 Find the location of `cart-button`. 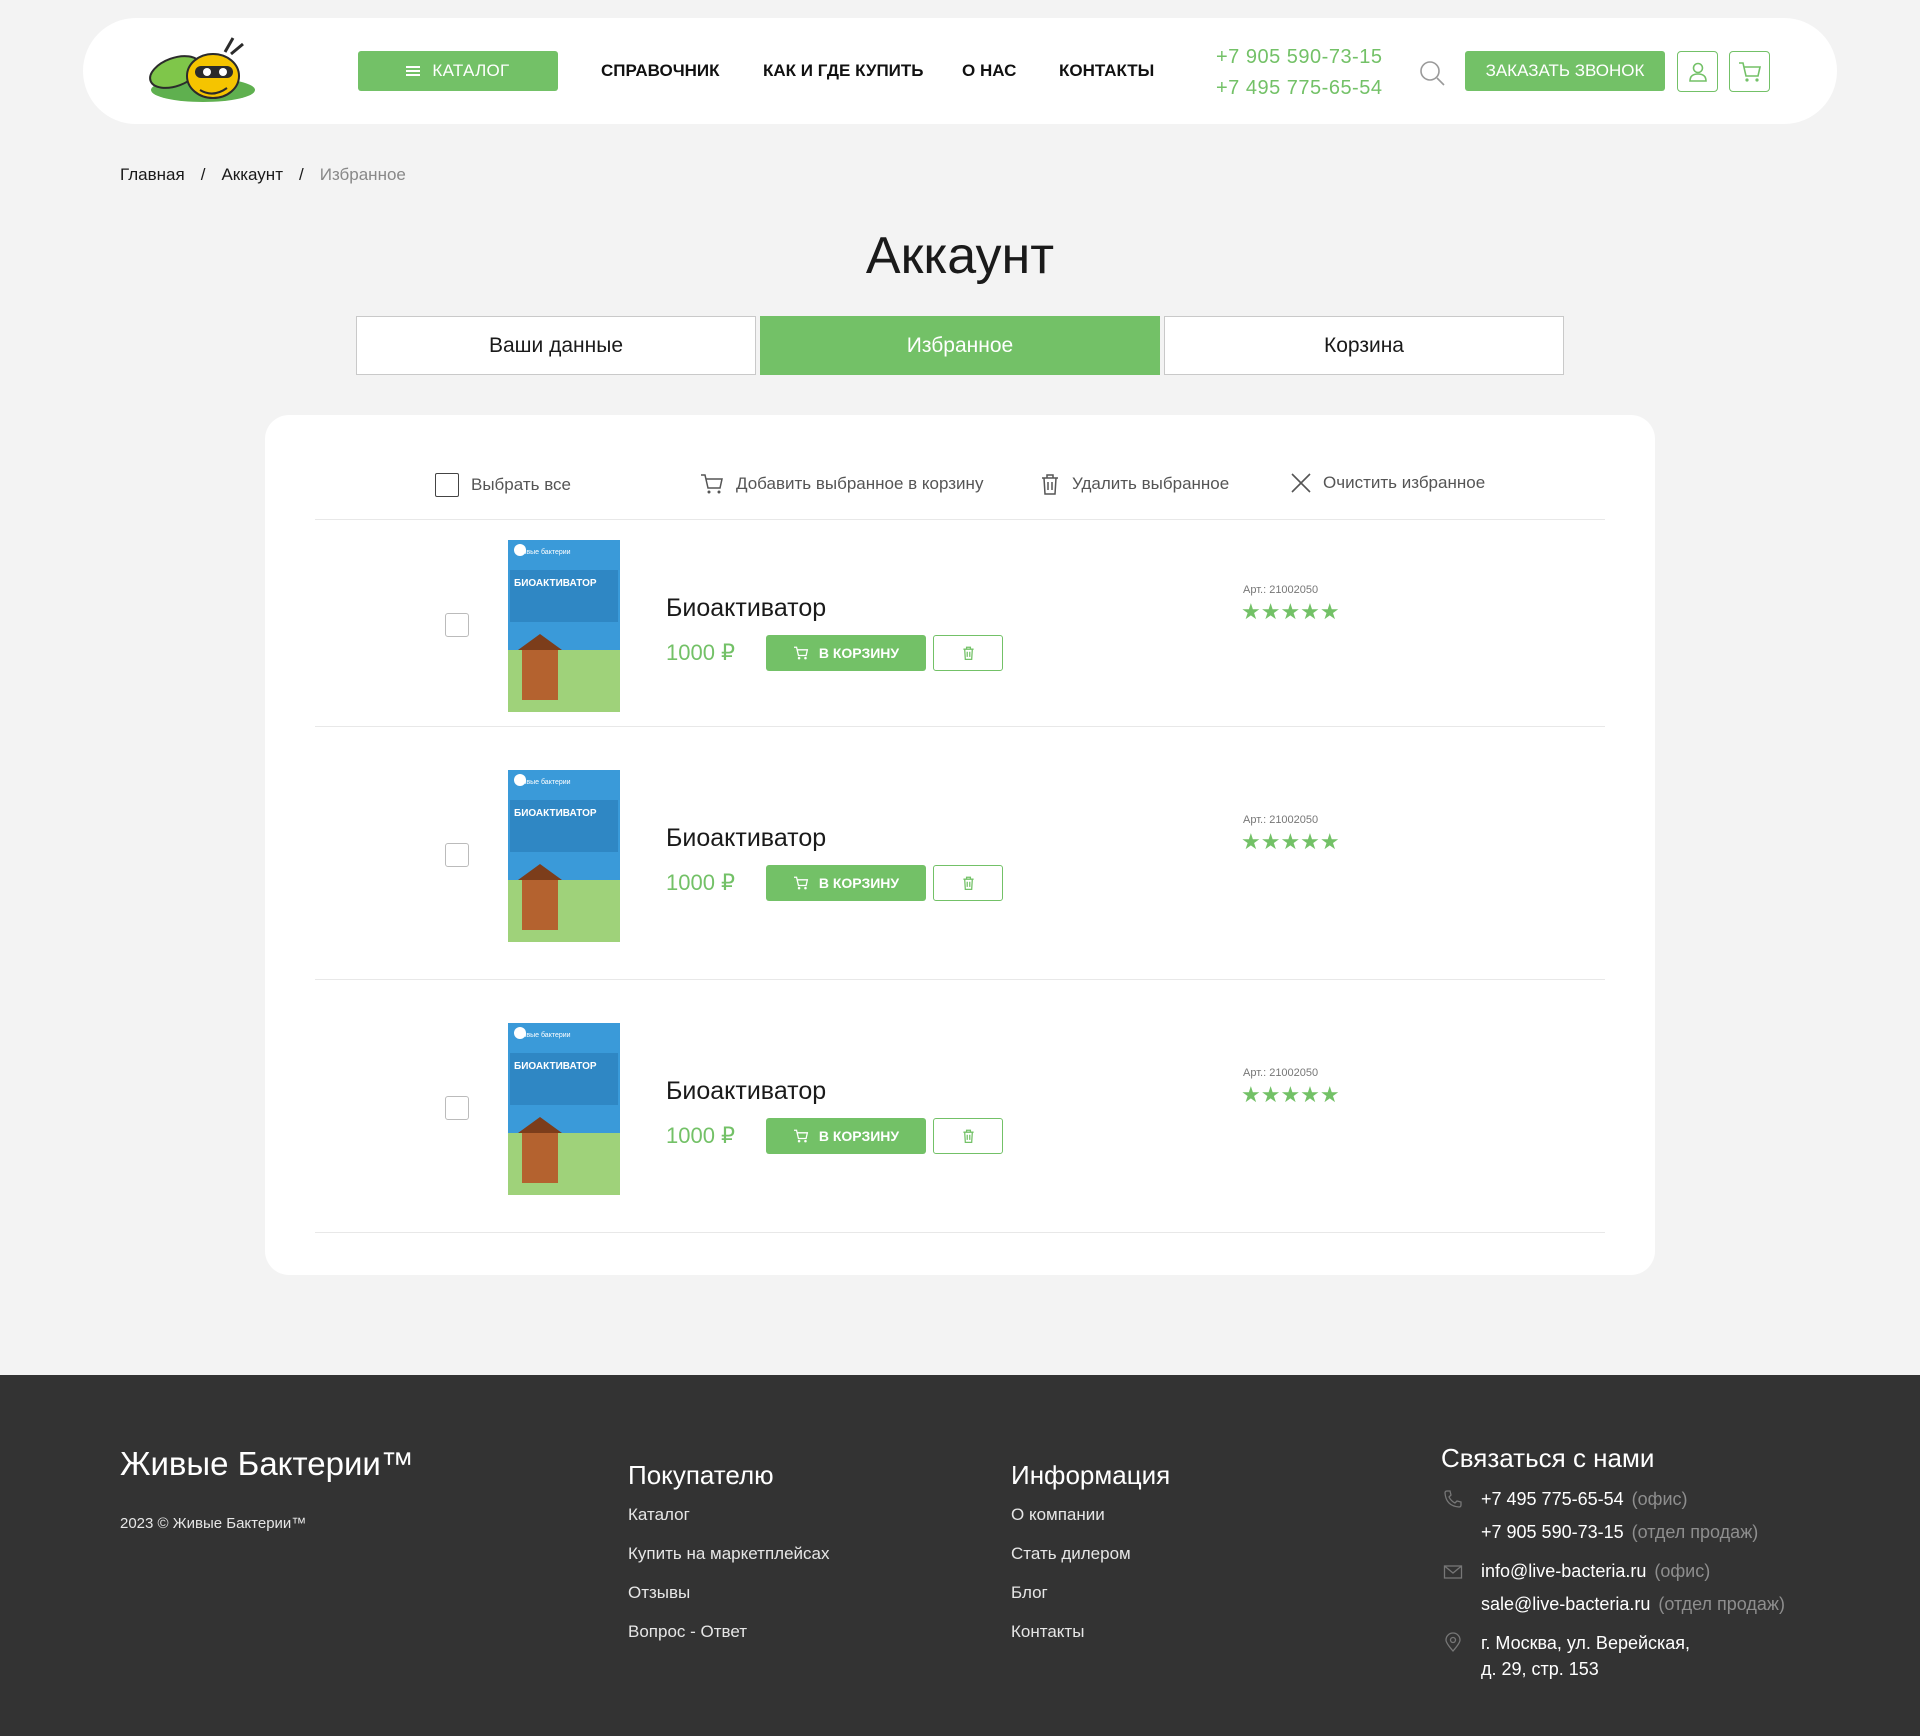

cart-button is located at coordinates (1749, 71).